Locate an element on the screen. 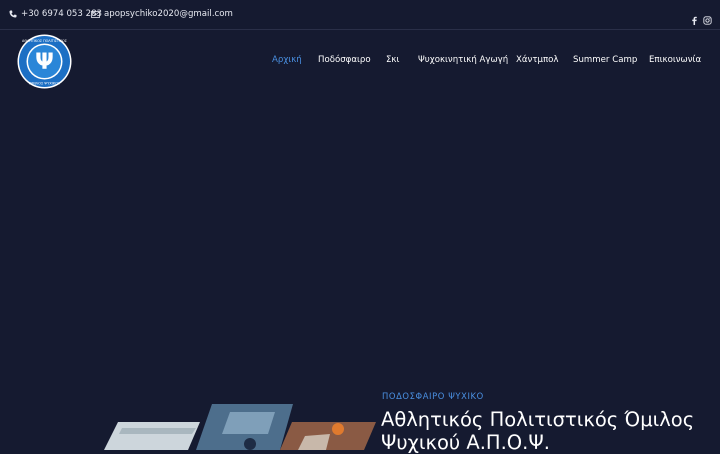 The width and height of the screenshot is (720, 454). collage-photo-field is located at coordinates (152, 436).